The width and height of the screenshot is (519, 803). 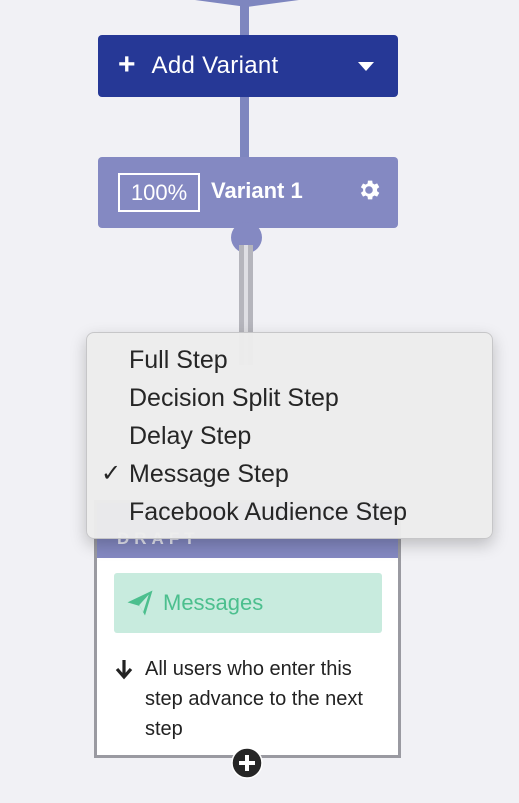 What do you see at coordinates (247, 763) in the screenshot?
I see `add-step-icon` at bounding box center [247, 763].